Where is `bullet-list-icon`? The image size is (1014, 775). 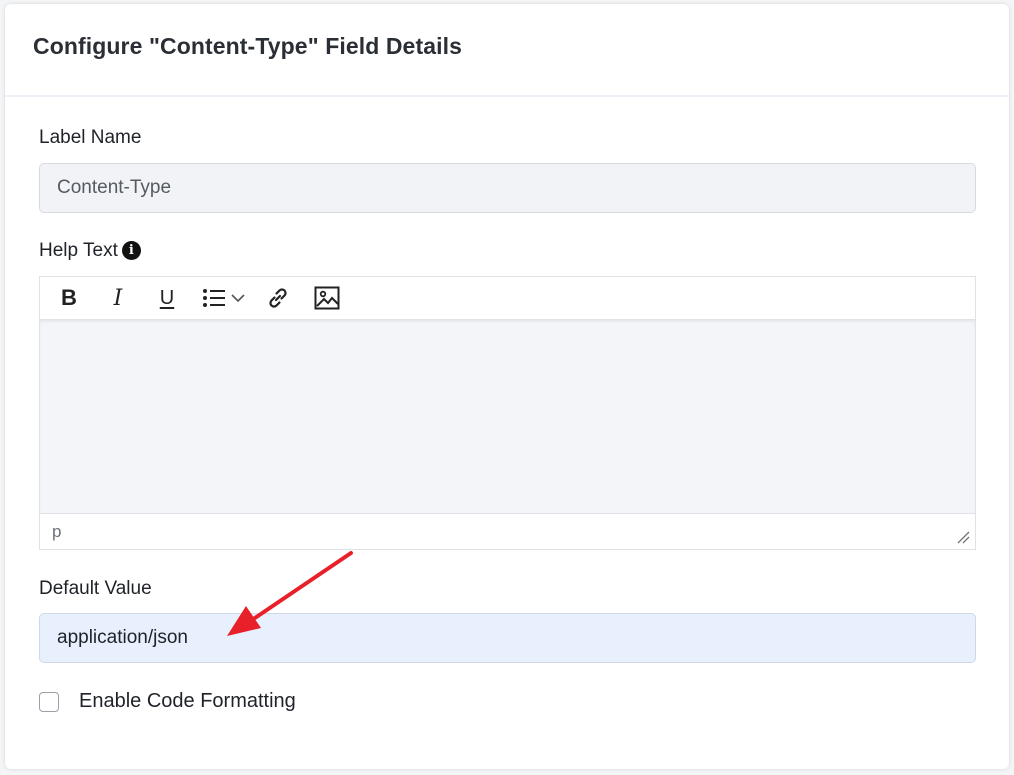
bullet-list-icon is located at coordinates (214, 298).